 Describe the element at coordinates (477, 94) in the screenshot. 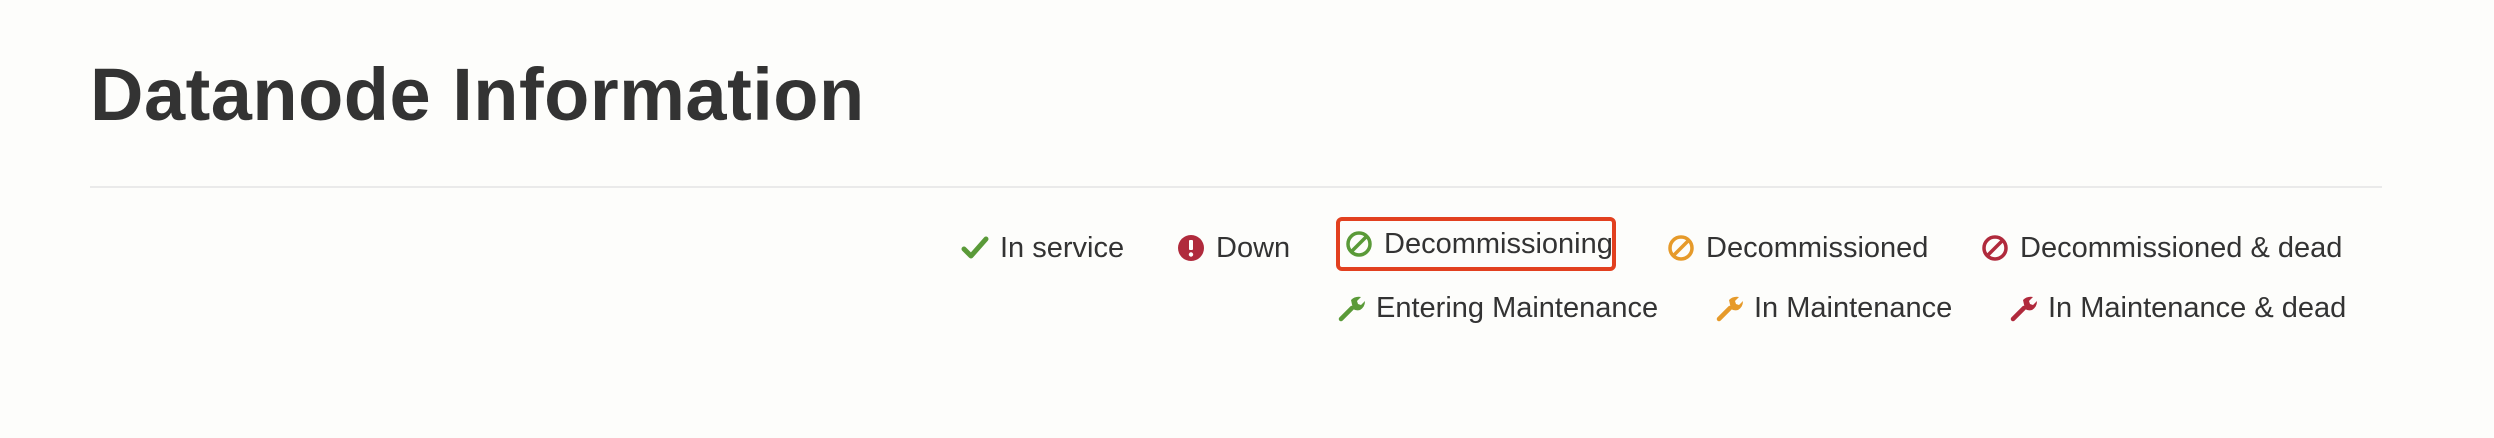

I see `page-title: Datanode Information` at that location.